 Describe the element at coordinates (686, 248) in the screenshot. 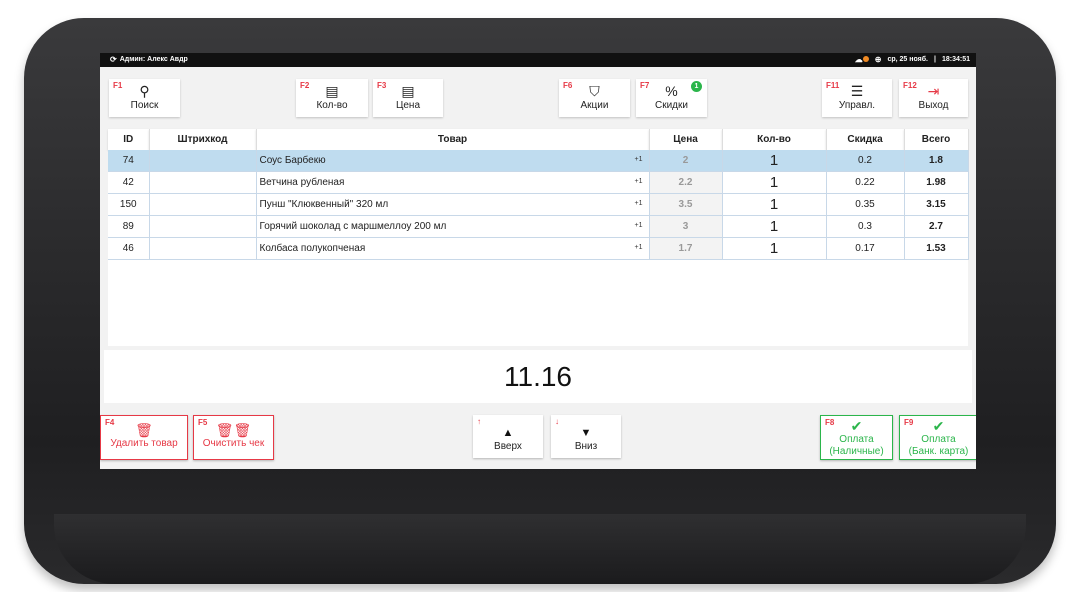

I see `cell-price: 1.7` at that location.